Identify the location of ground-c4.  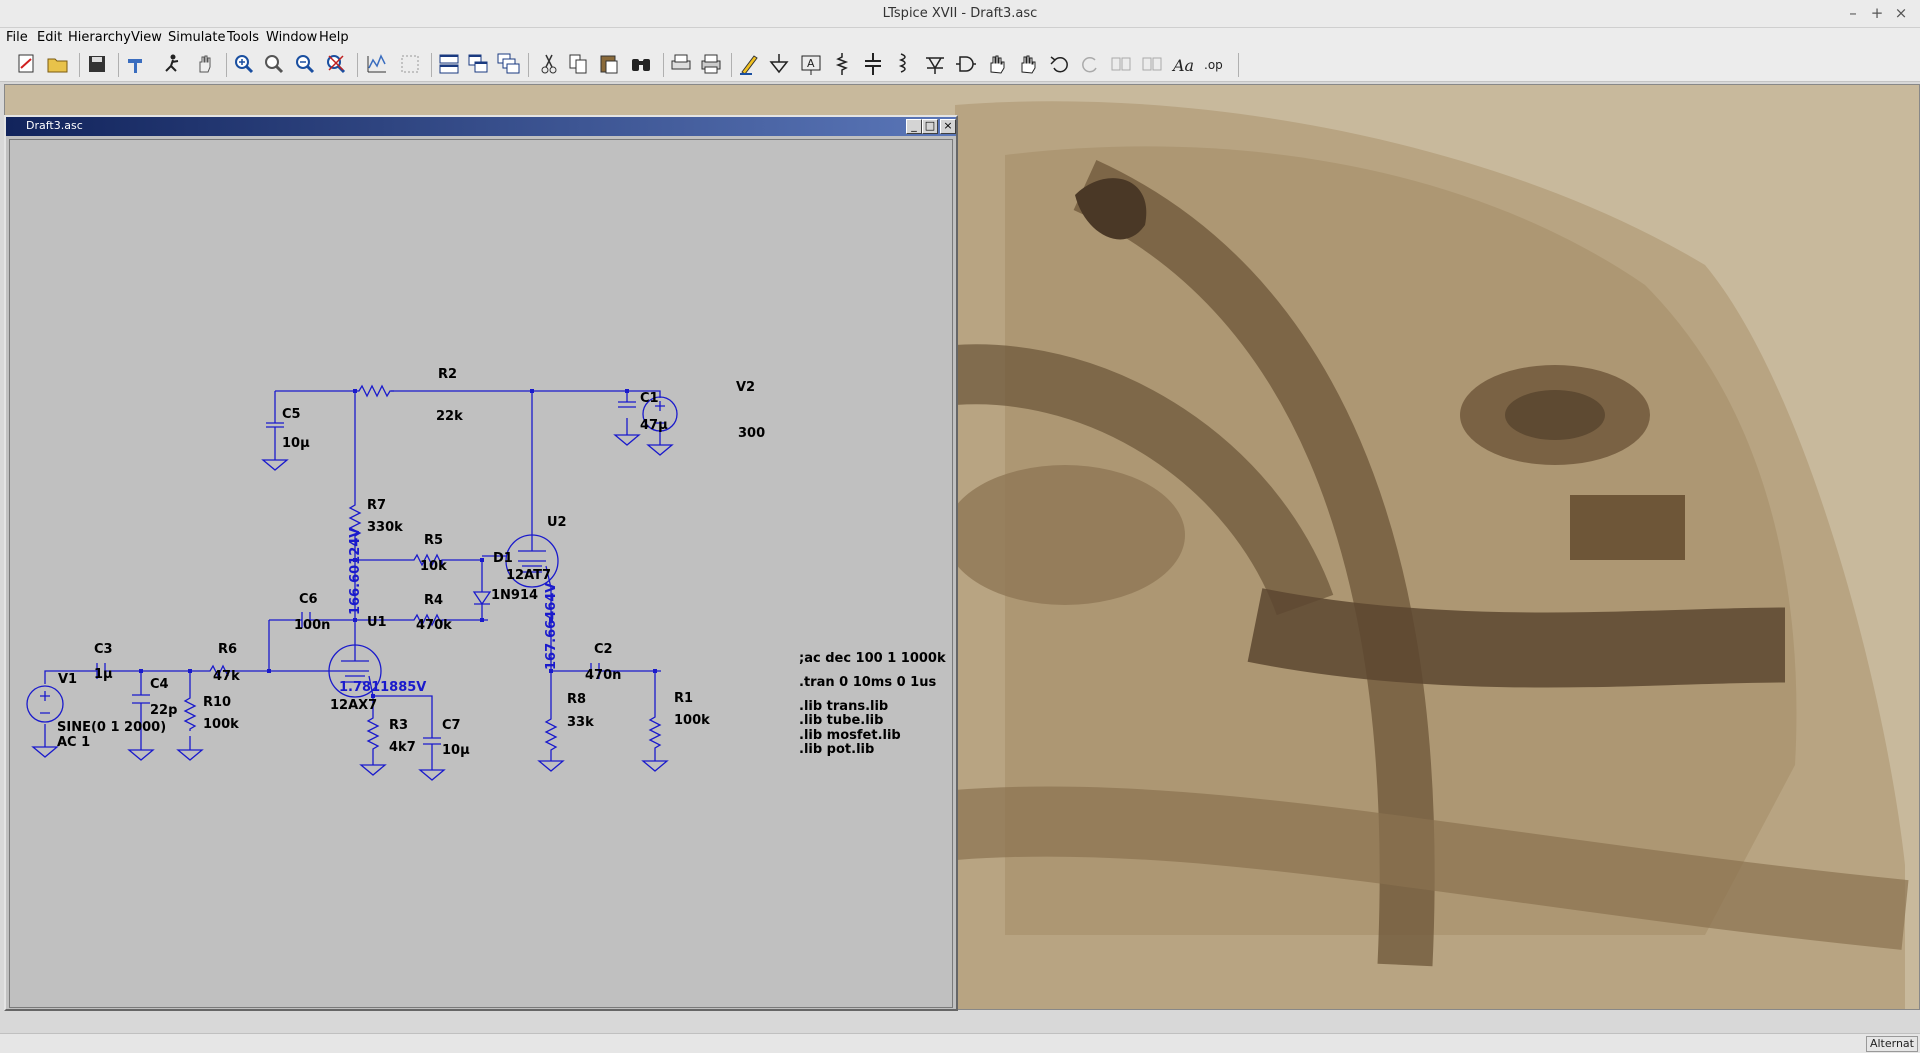
(141, 755).